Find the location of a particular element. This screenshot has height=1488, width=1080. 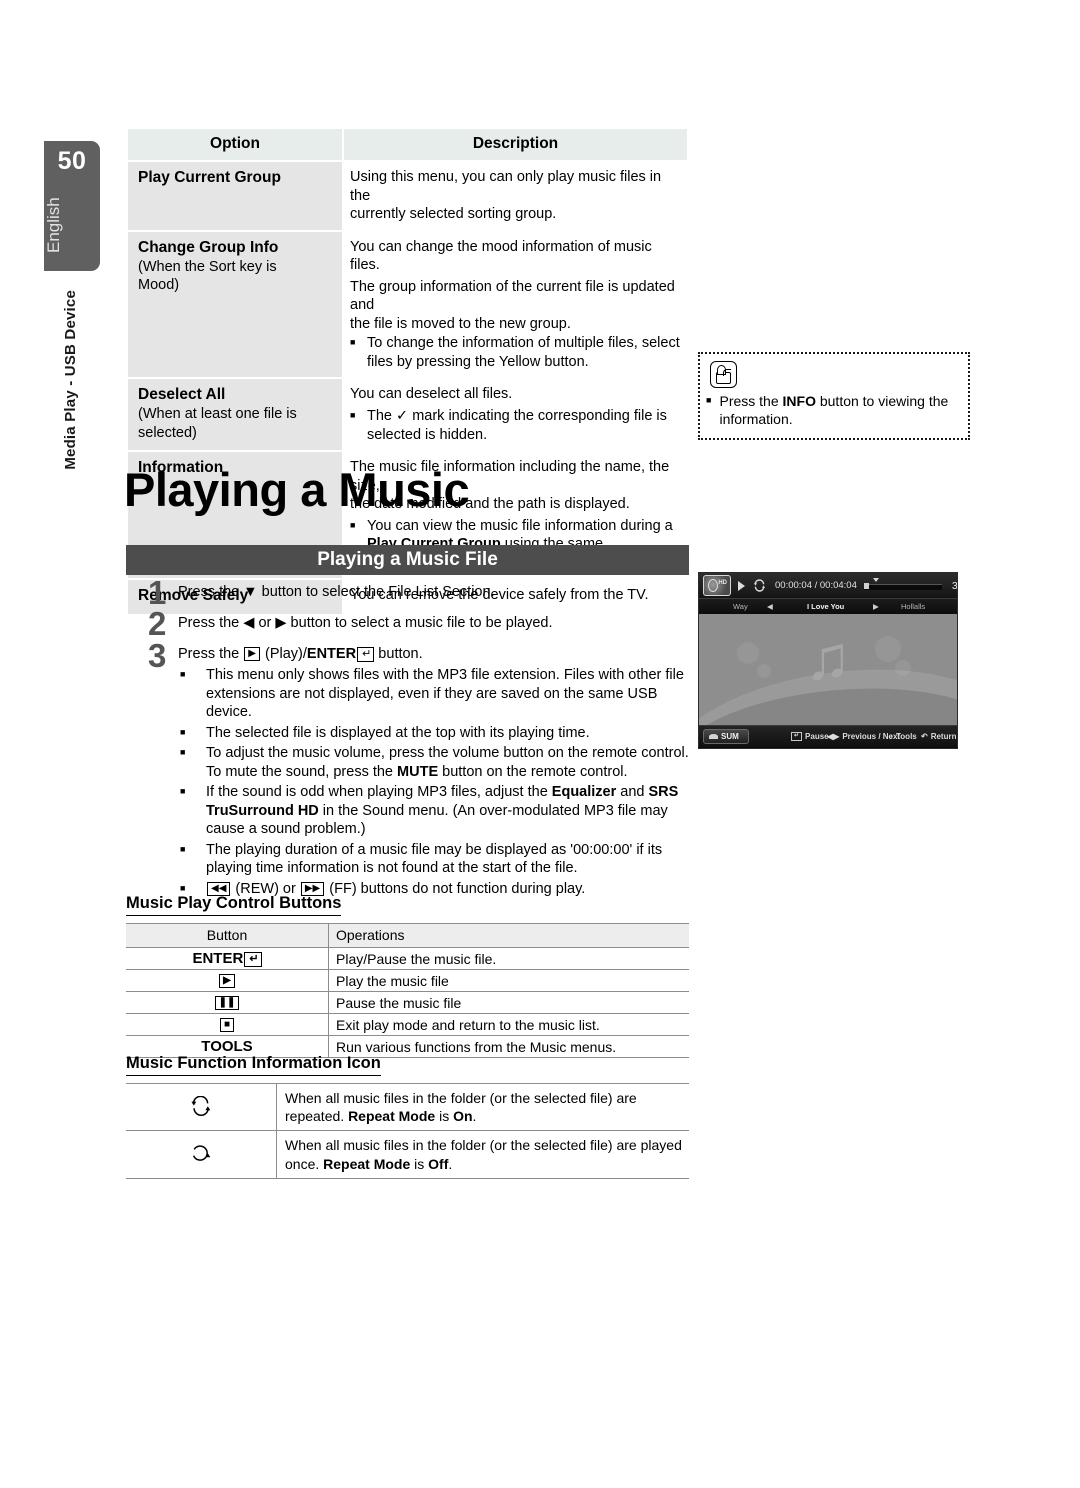

tools-button: ♪ Tools is located at coordinates (903, 736).